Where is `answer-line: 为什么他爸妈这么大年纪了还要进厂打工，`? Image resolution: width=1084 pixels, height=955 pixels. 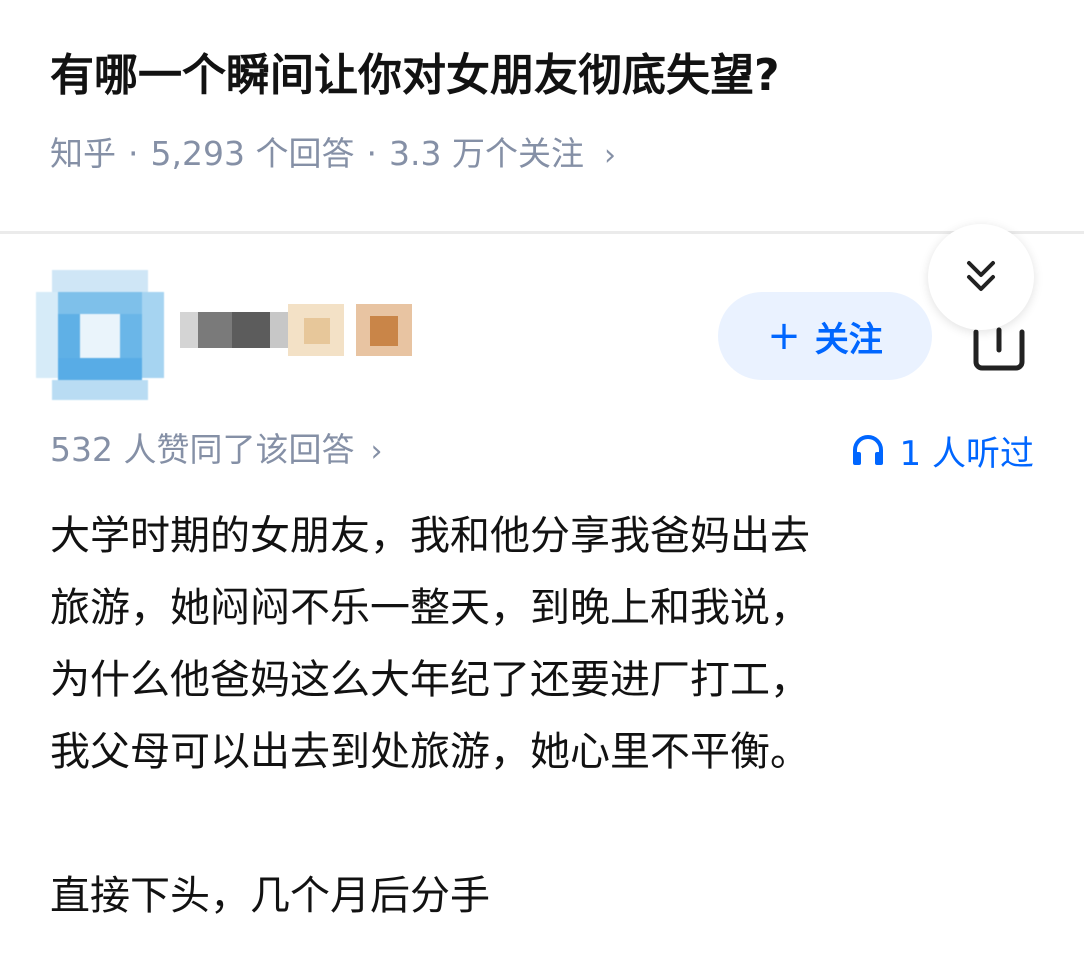
answer-line: 为什么他爸妈这么大年纪了还要进厂打工， is located at coordinates (430, 680).